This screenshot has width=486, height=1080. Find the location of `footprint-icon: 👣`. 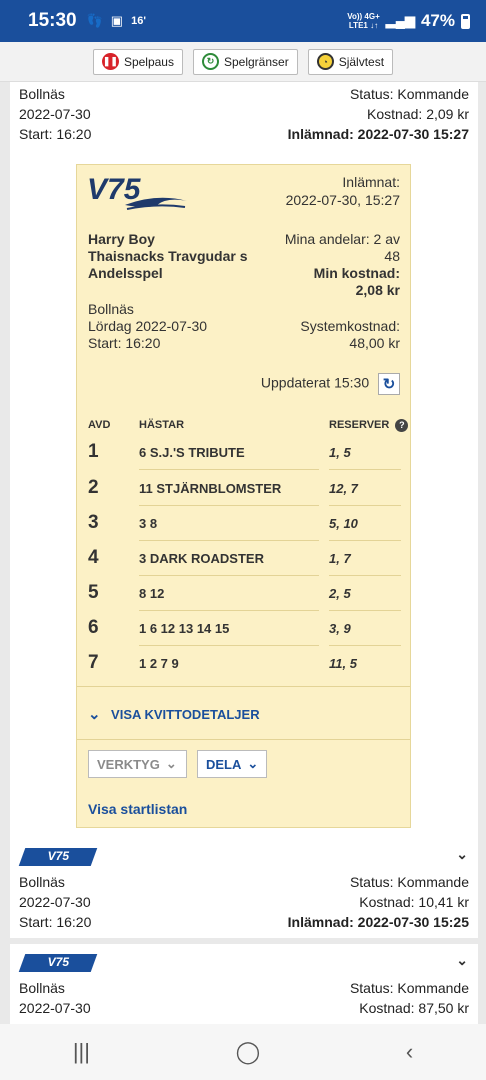

footprint-icon: 👣 is located at coordinates (94, 20).